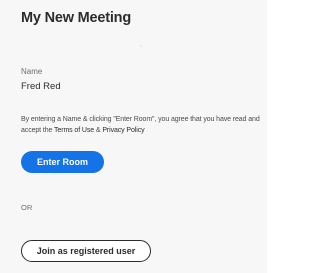 The width and height of the screenshot is (320, 273). Describe the element at coordinates (62, 162) in the screenshot. I see `enter-room-button: Enter Room` at that location.